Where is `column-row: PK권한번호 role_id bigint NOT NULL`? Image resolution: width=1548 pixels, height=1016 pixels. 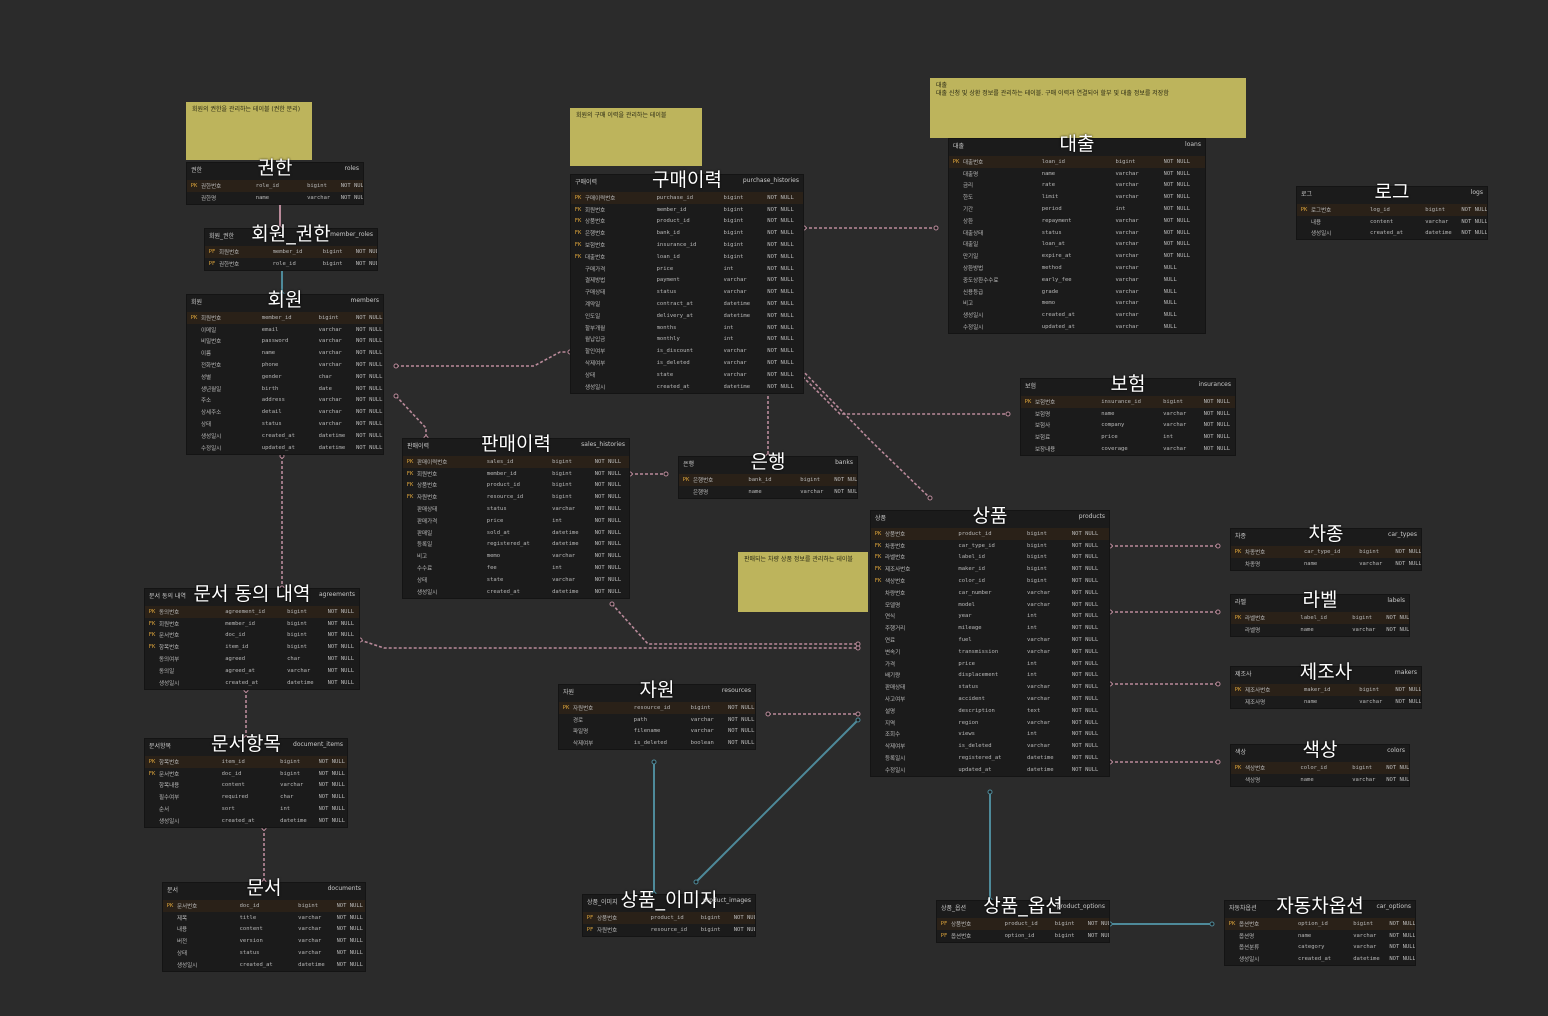
column-row: PK권한번호 role_id bigint NOT NULL is located at coordinates (275, 186).